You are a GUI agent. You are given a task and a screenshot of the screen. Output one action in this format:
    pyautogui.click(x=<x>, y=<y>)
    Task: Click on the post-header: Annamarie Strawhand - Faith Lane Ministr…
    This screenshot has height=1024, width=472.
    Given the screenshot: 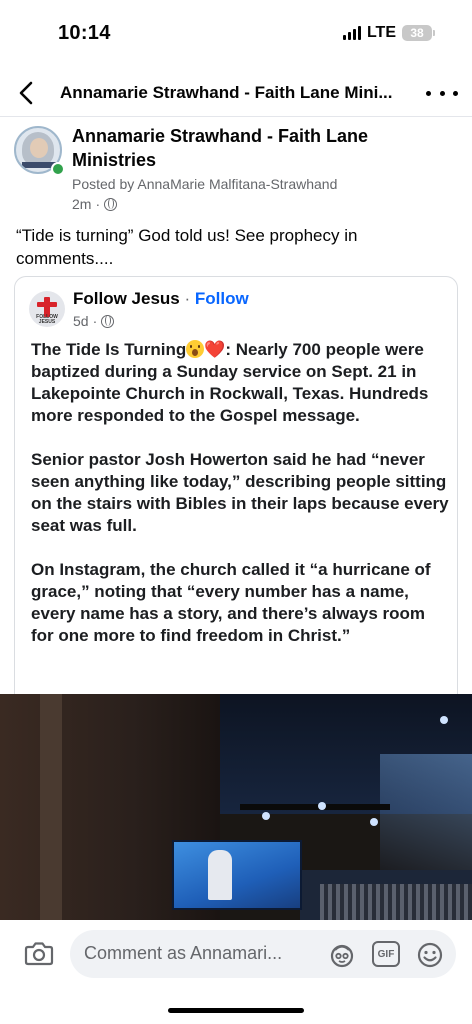 What is the action you would take?
    pyautogui.click(x=239, y=170)
    